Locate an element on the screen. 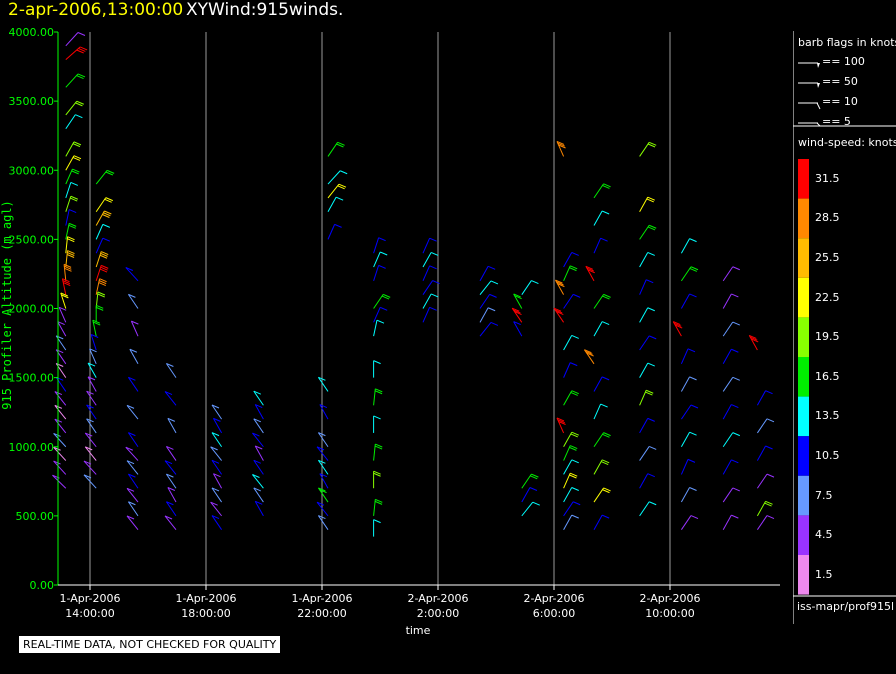 This screenshot has height=674, width=896. y-tick-label: 1500.00 is located at coordinates (32, 378).